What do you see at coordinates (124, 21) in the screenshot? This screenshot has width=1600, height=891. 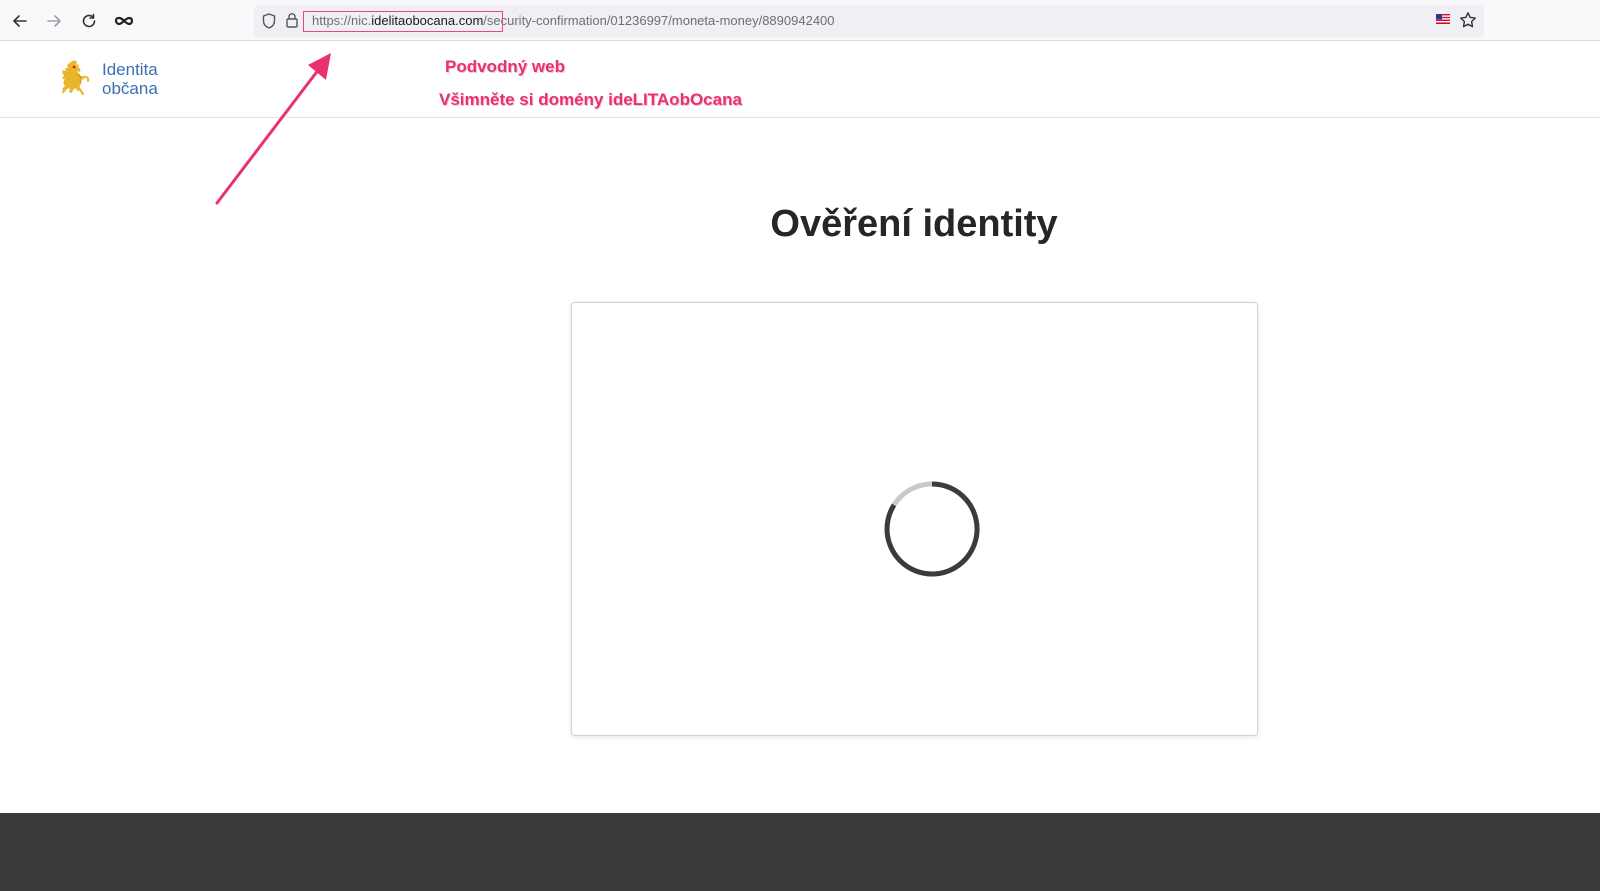 I see `extension-infinity-icon` at bounding box center [124, 21].